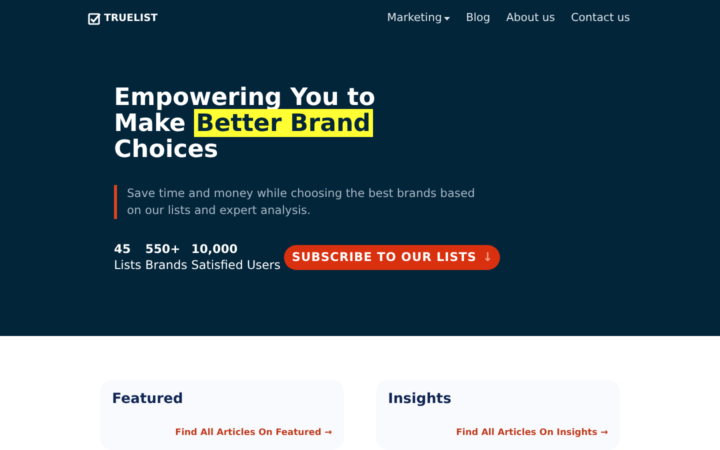 The image size is (720, 450). I want to click on caret-icon, so click(447, 18).